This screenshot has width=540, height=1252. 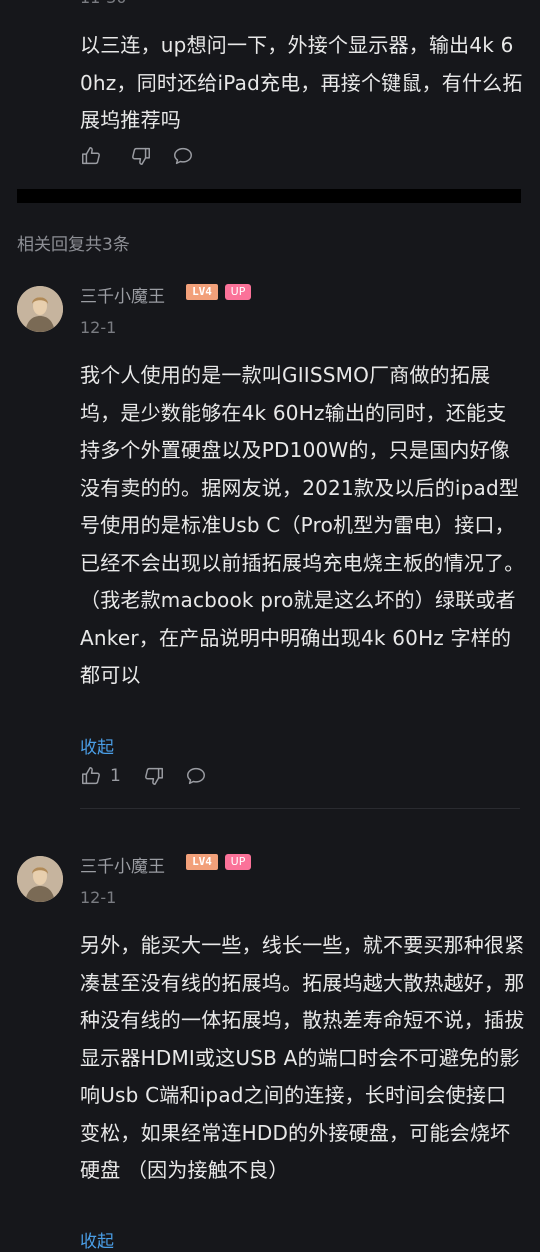 I want to click on comment-date: 11-30, so click(x=103, y=3).